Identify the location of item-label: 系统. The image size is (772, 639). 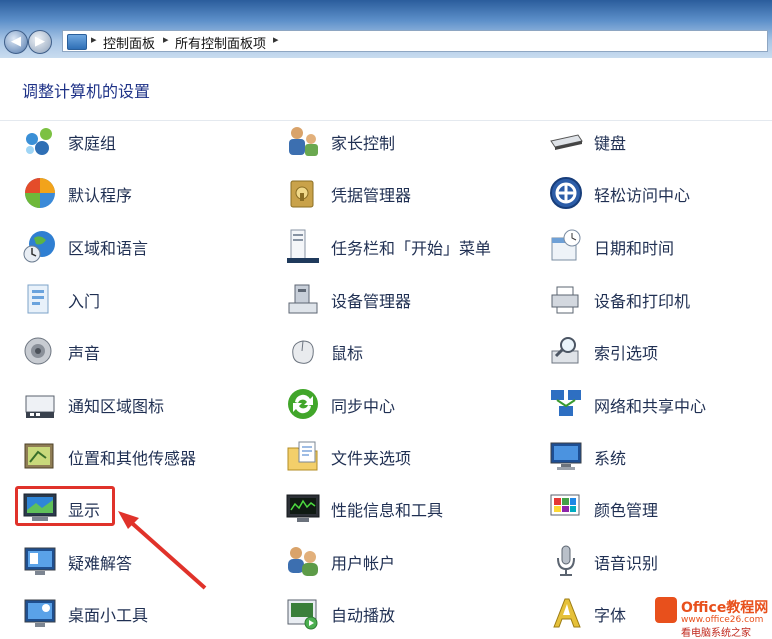
(610, 458).